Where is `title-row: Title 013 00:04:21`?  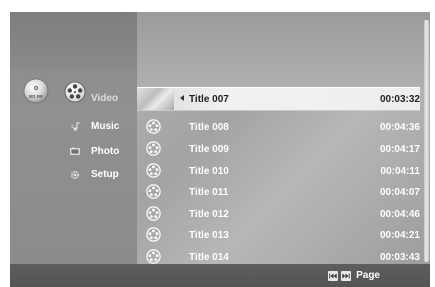
title-row: Title 013 00:04:21 is located at coordinates (278, 235).